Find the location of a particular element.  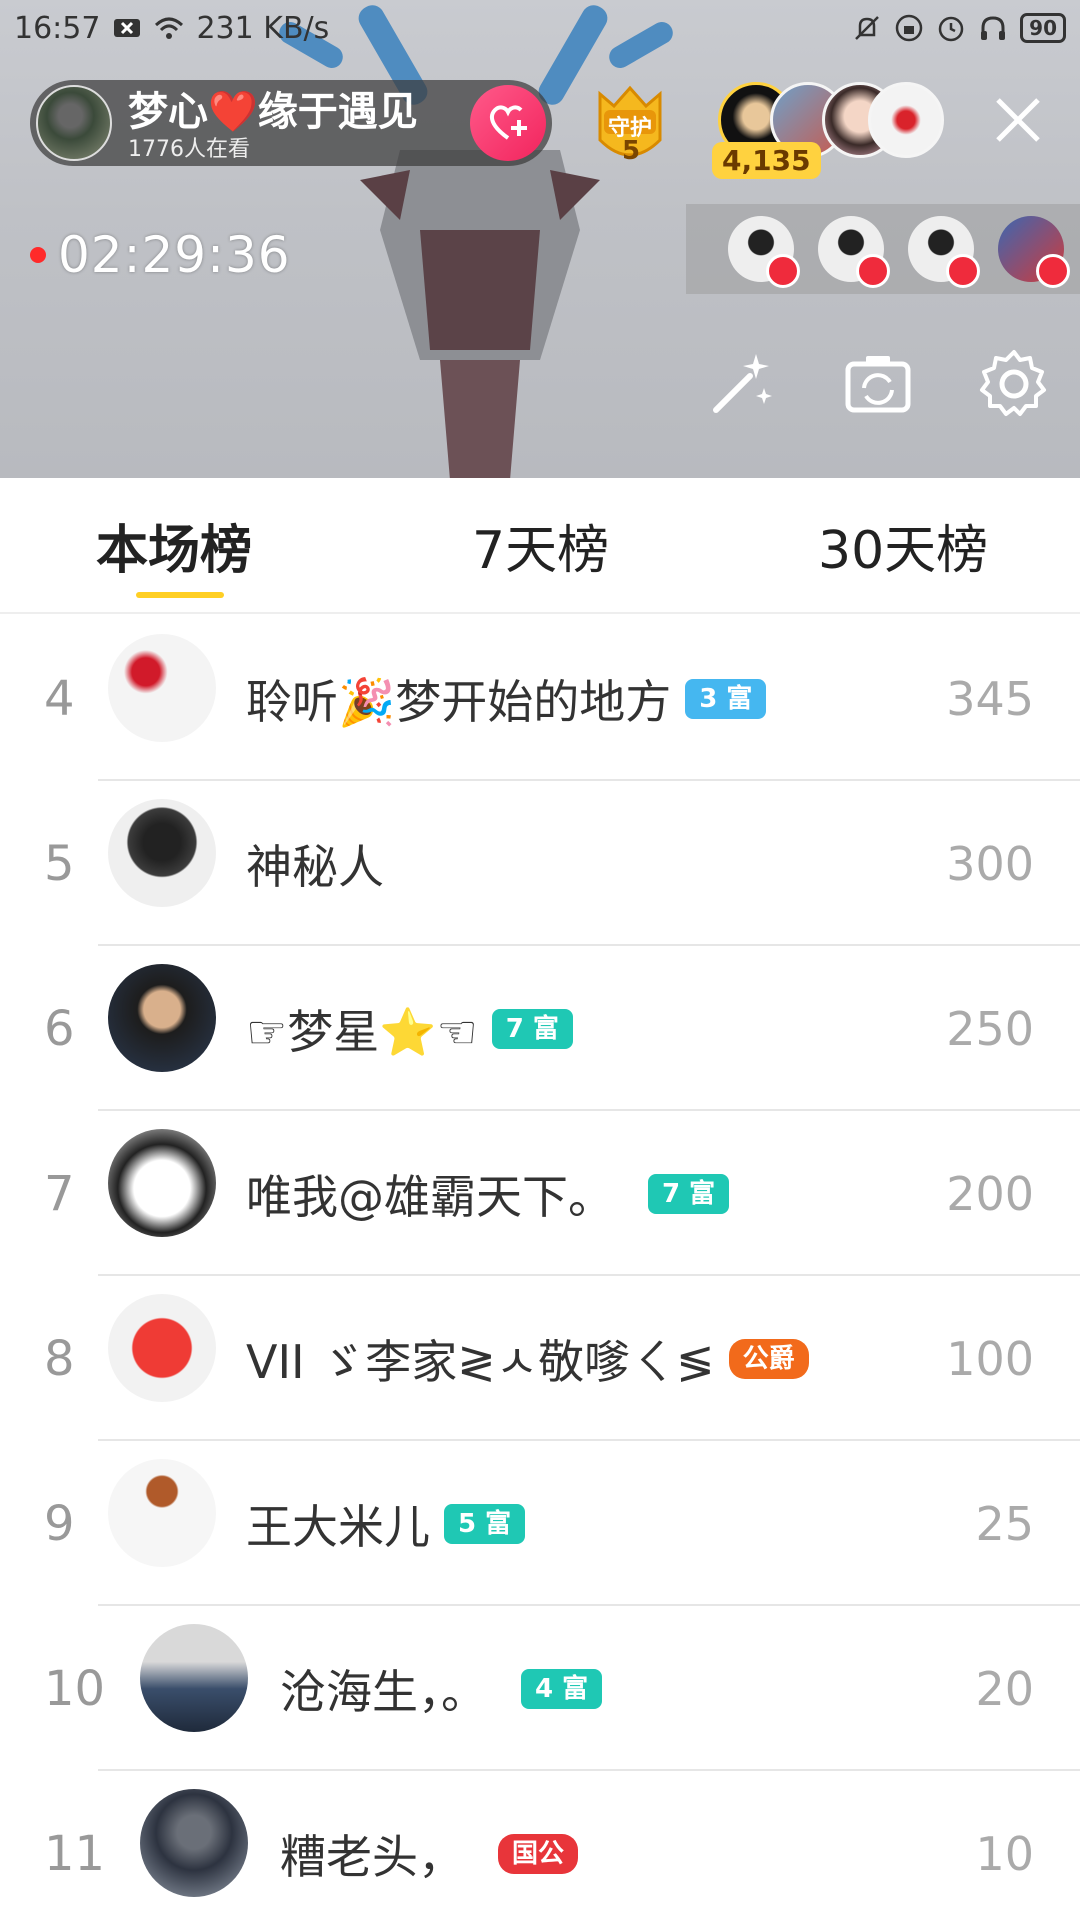

anchor-name: 梦心❤️缘于遇见 is located at coordinates (273, 112).